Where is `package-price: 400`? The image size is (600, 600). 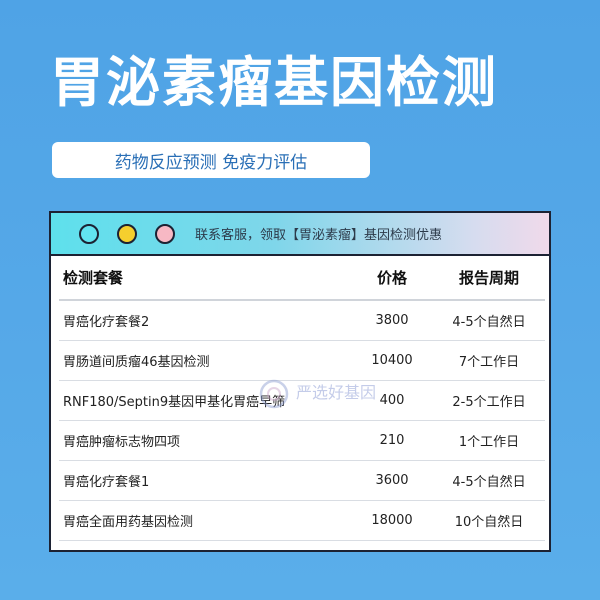 package-price: 400 is located at coordinates (392, 400).